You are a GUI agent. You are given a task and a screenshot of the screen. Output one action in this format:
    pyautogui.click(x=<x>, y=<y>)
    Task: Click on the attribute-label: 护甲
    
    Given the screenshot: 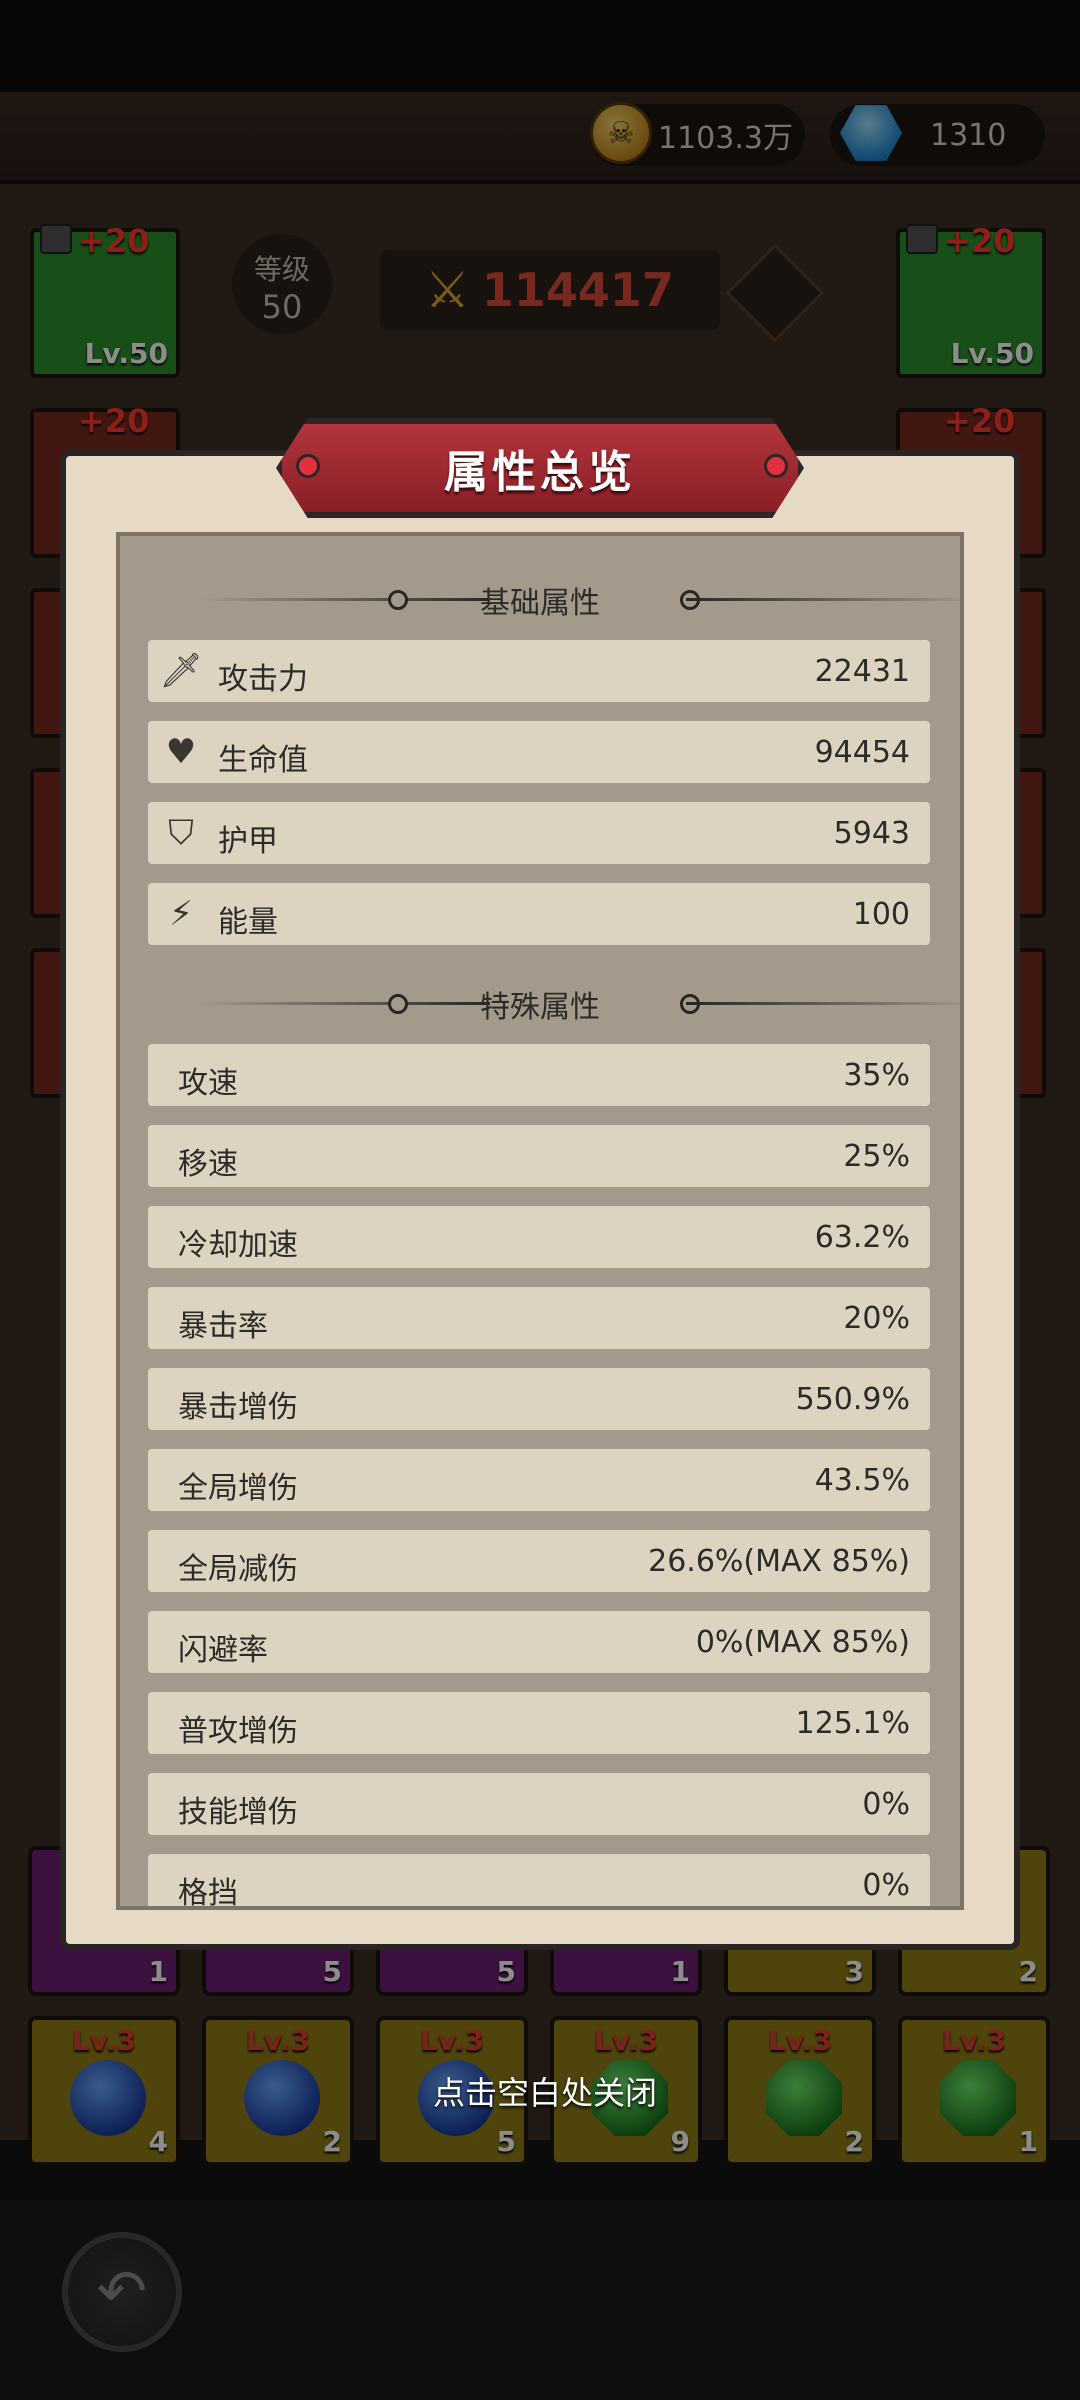 What is the action you would take?
    pyautogui.click(x=248, y=841)
    